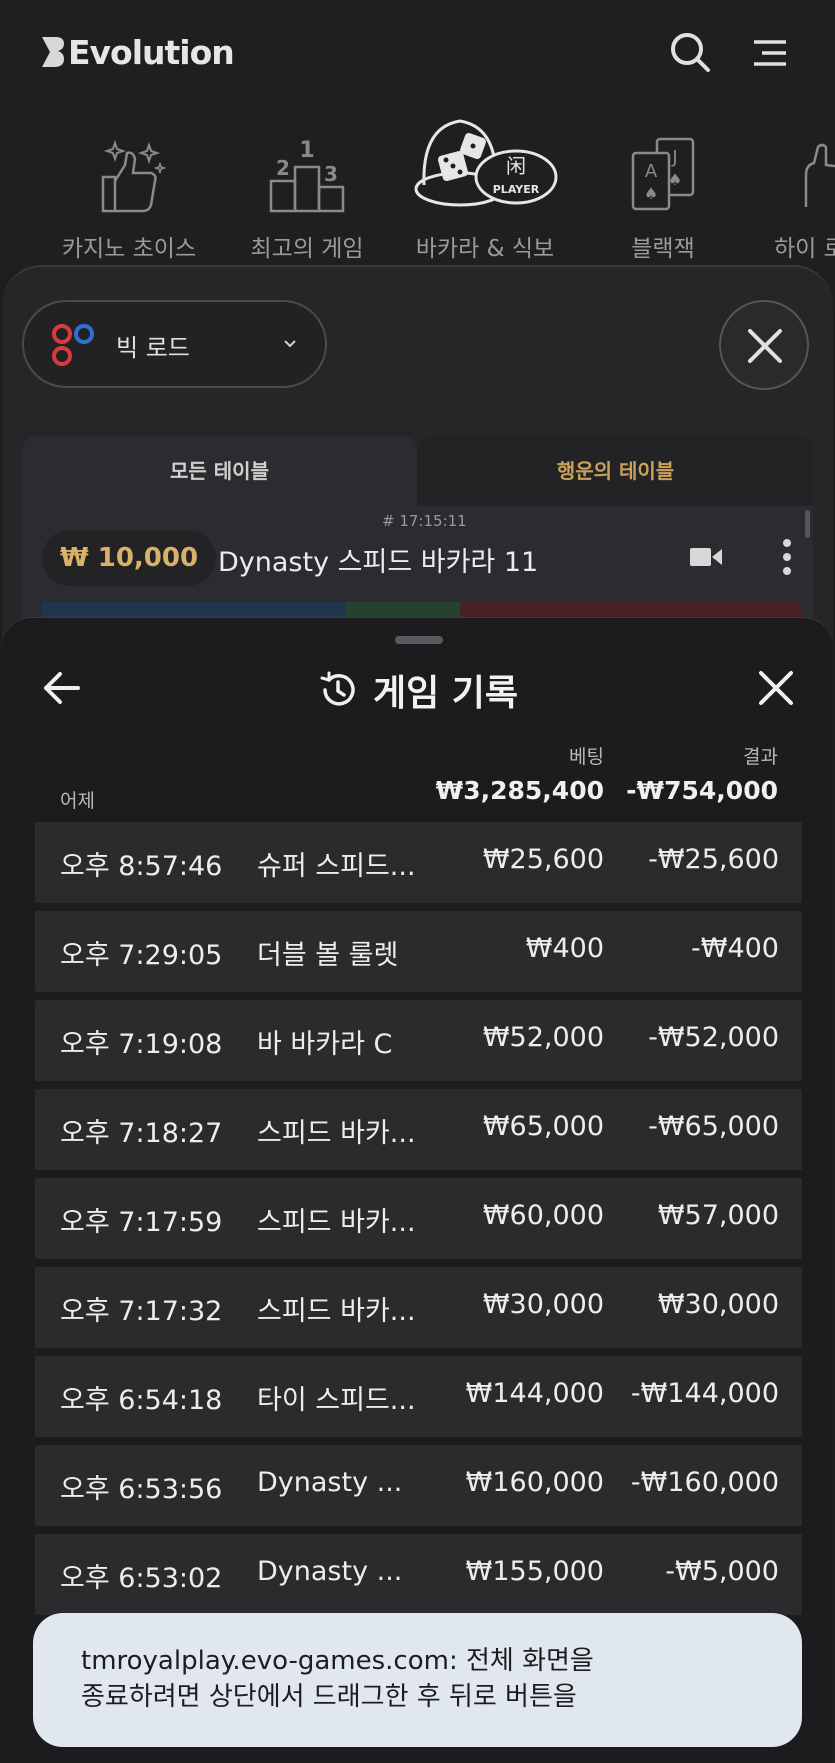 This screenshot has width=835, height=1763. I want to click on history-clock-icon, so click(337, 688).